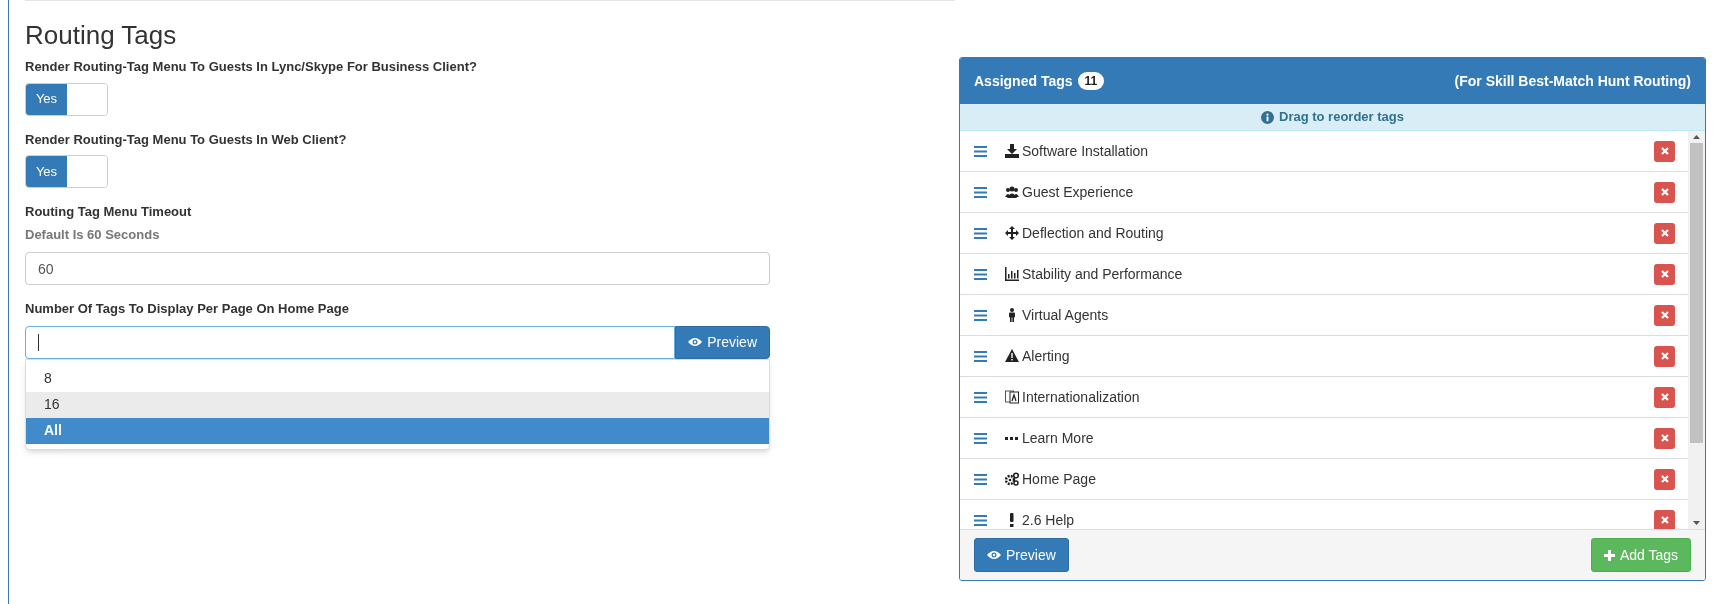 The width and height of the screenshot is (1730, 604). I want to click on field-label: Number Of Tags To Display Per Page On Home Page, so click(187, 309).